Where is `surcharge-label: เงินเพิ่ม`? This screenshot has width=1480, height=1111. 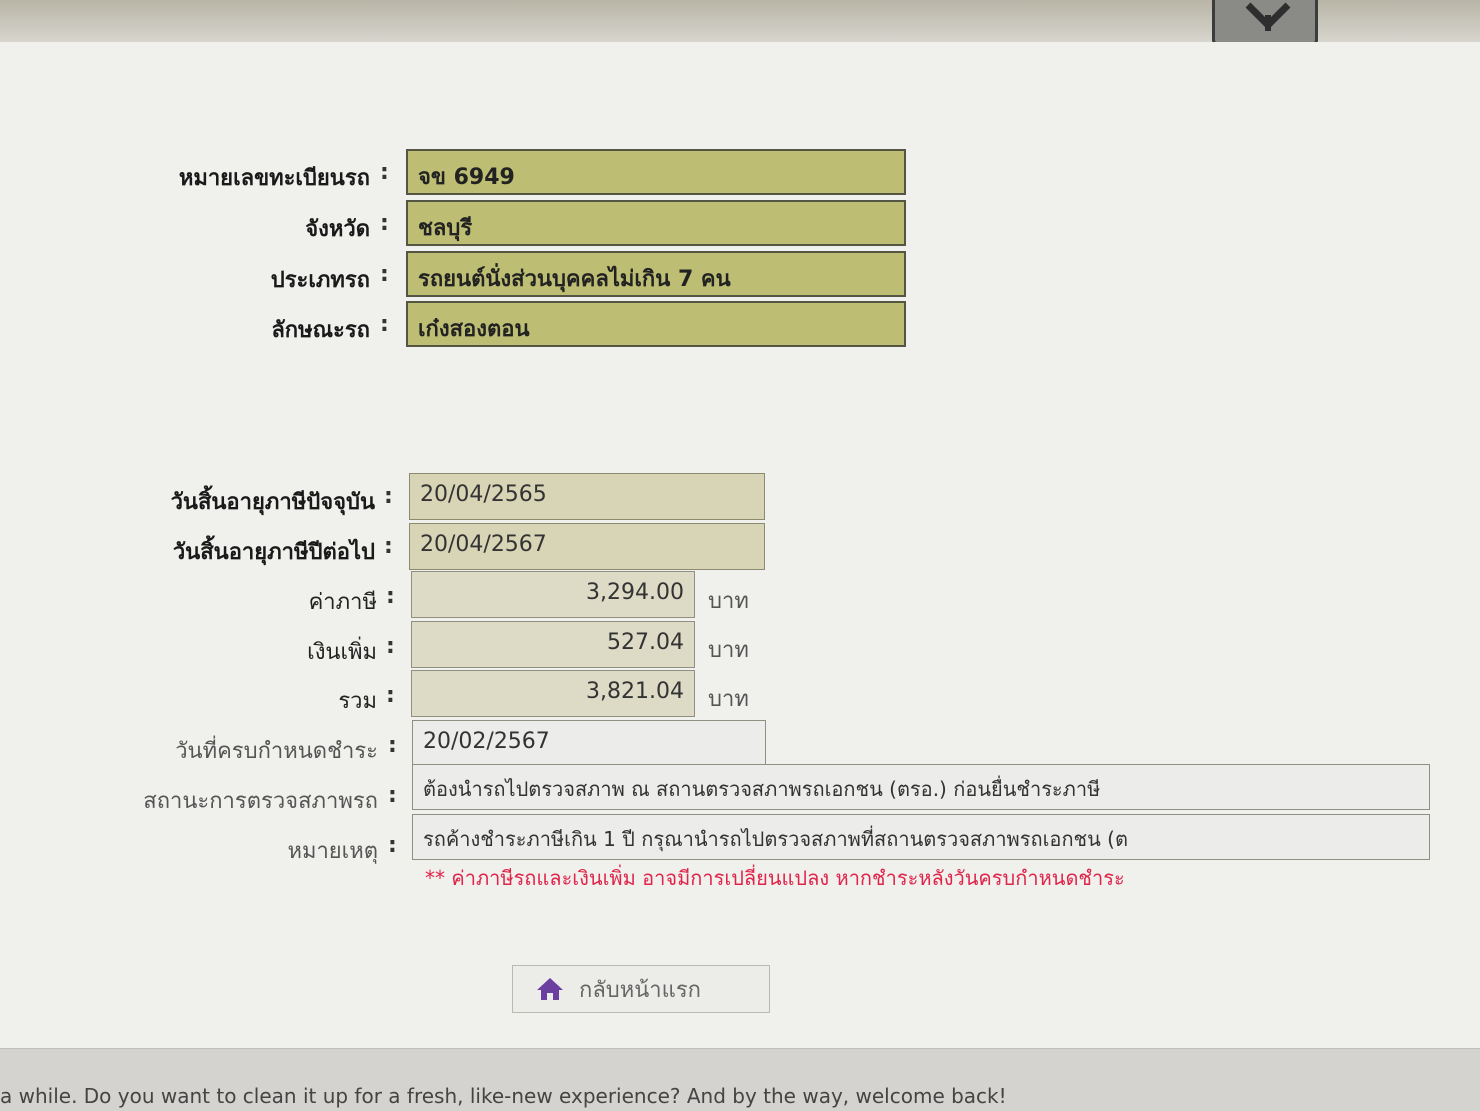 surcharge-label: เงินเพิ่ม is located at coordinates (342, 652).